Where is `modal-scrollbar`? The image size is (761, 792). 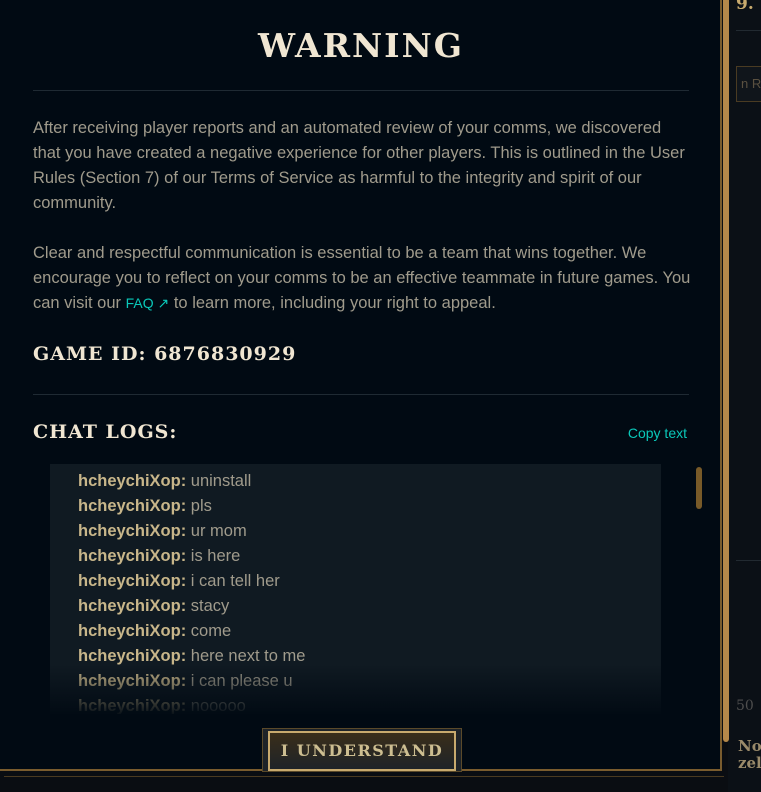 modal-scrollbar is located at coordinates (726, 371).